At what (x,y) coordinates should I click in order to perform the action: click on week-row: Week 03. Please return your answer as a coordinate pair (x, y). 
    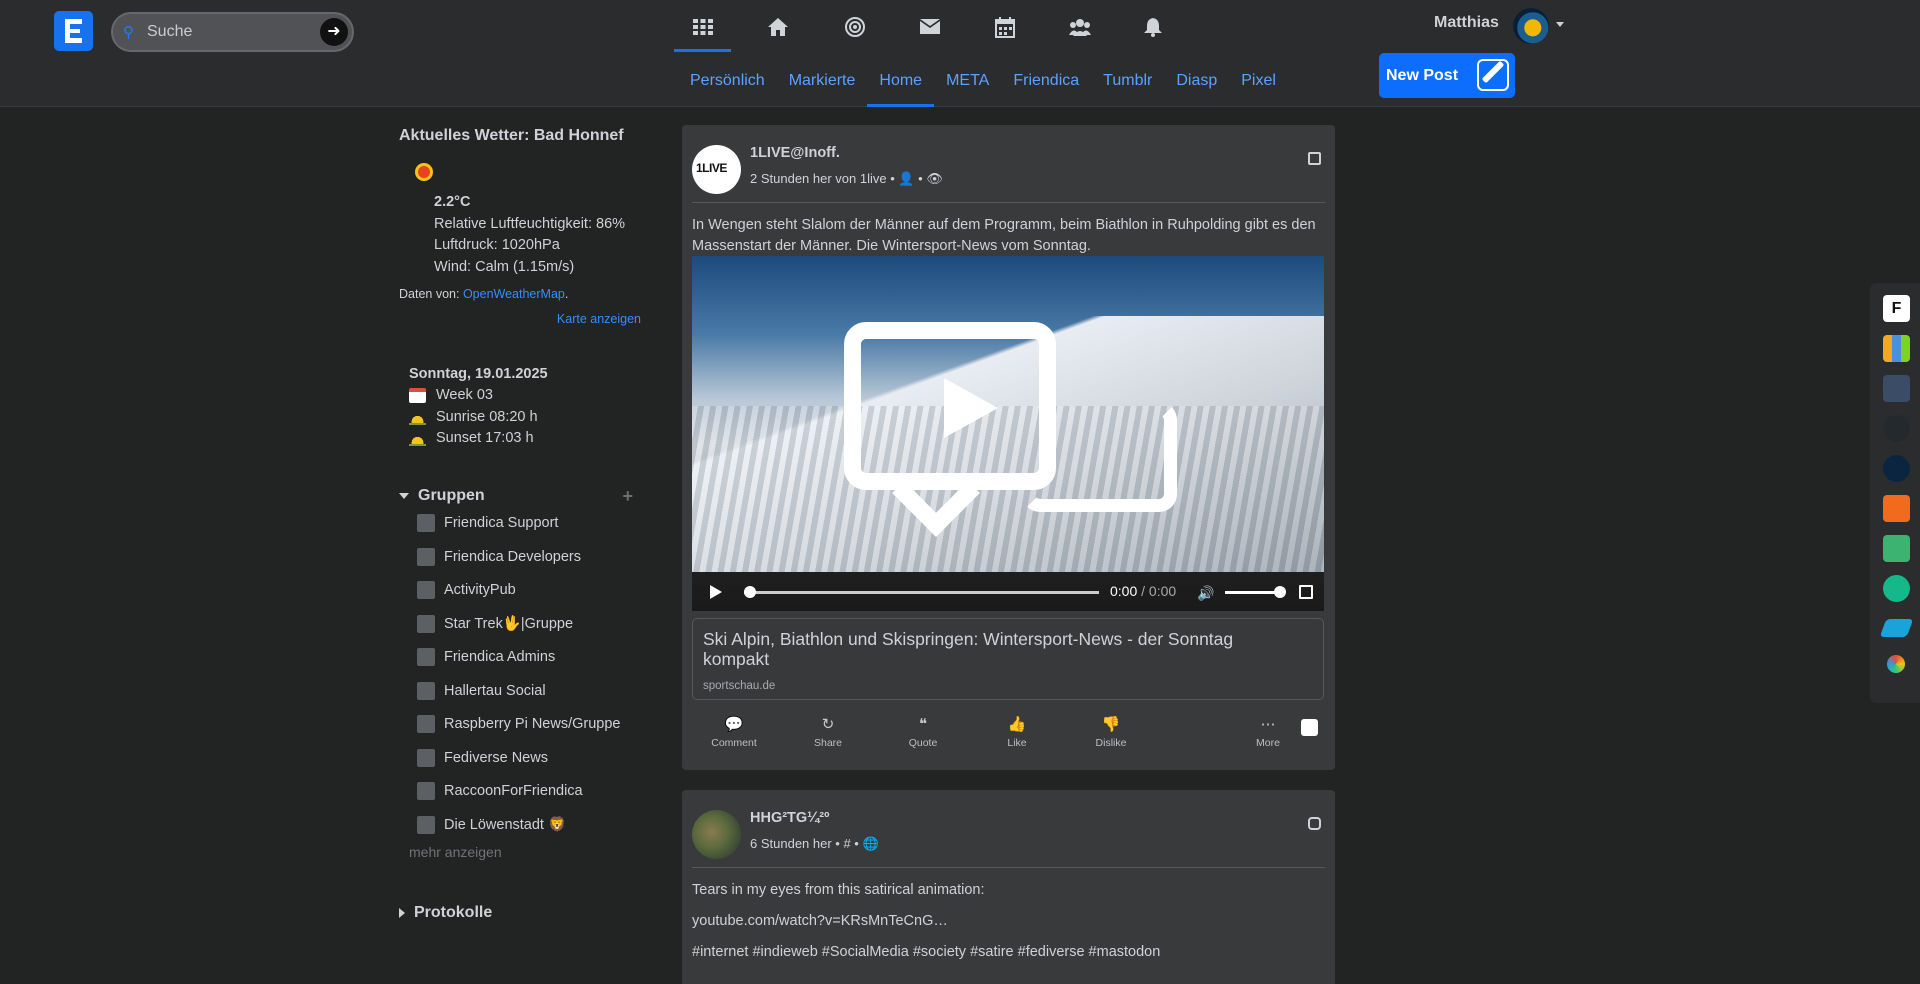
    Looking at the image, I should click on (525, 396).